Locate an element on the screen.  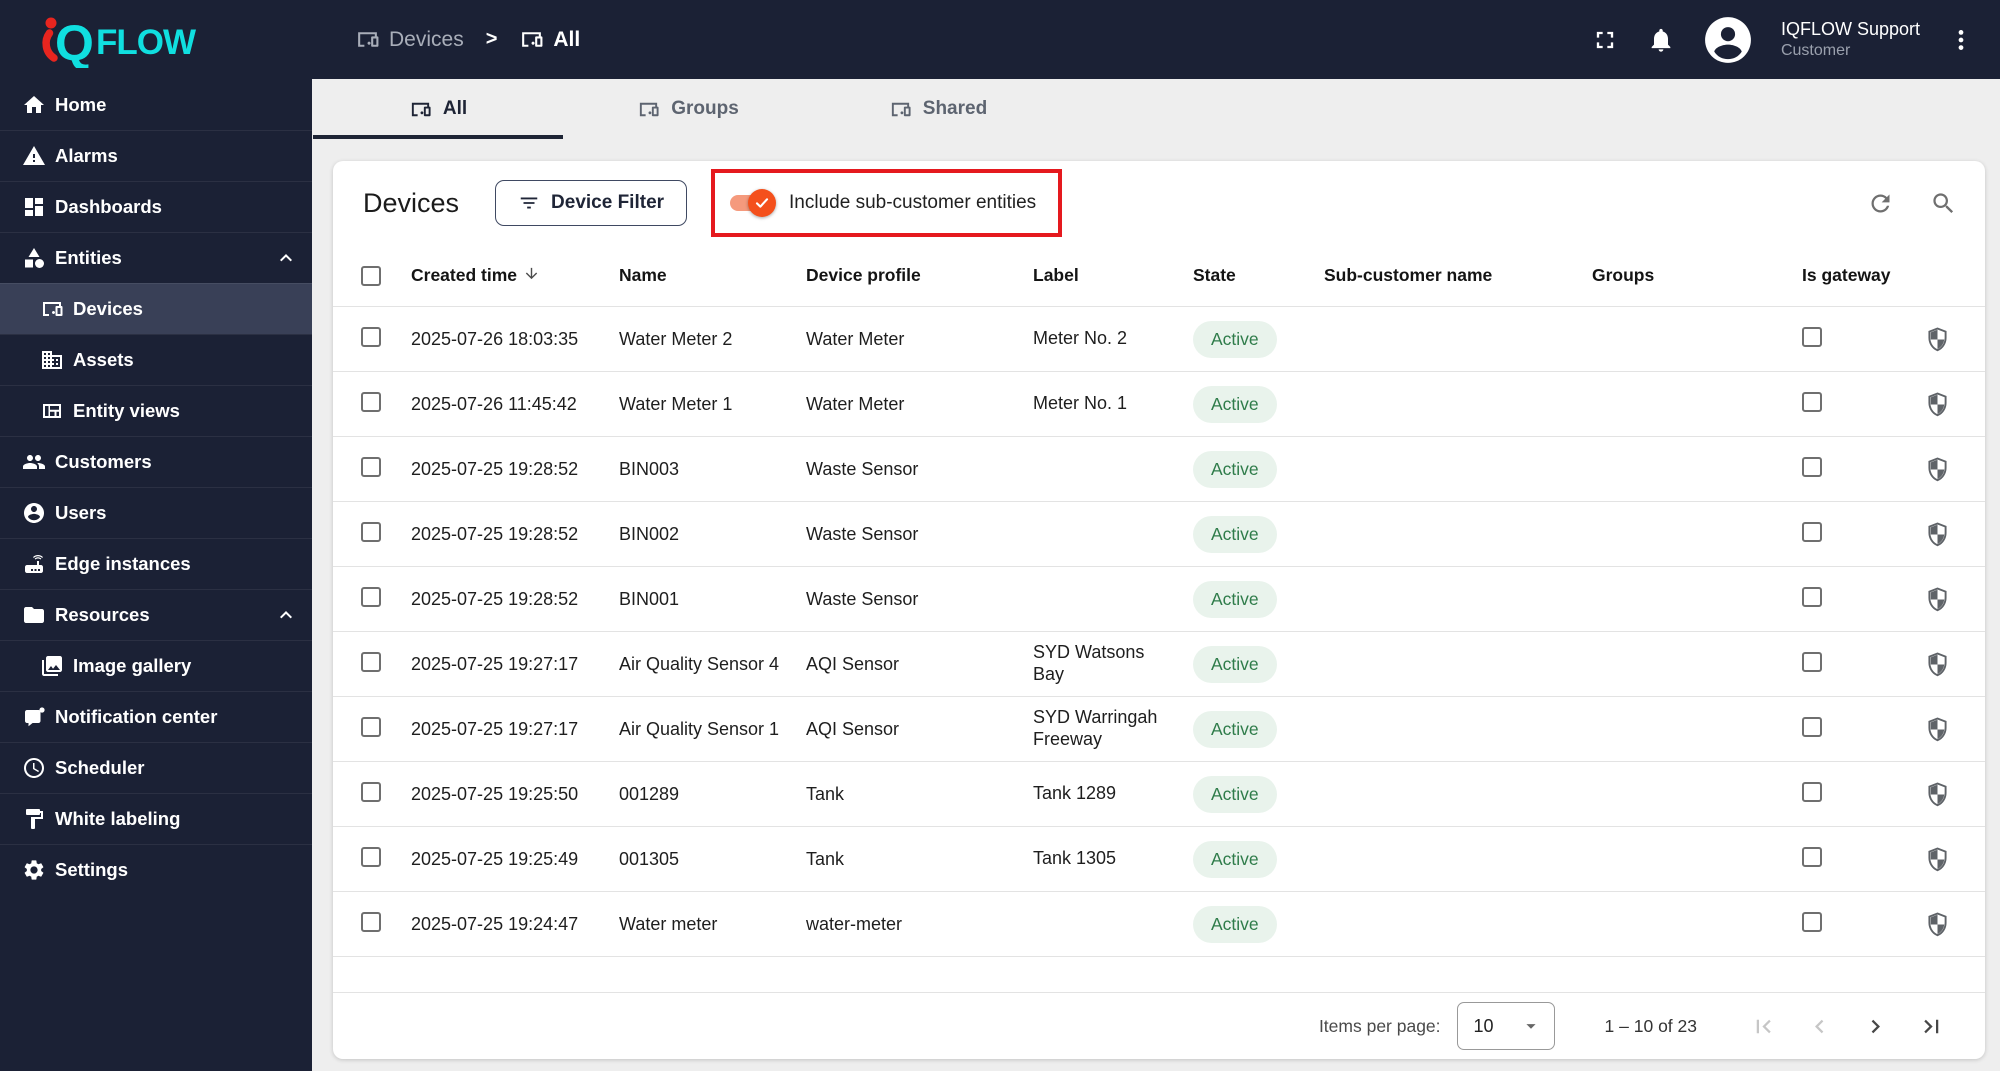
tab-all: All is located at coordinates (438, 109).